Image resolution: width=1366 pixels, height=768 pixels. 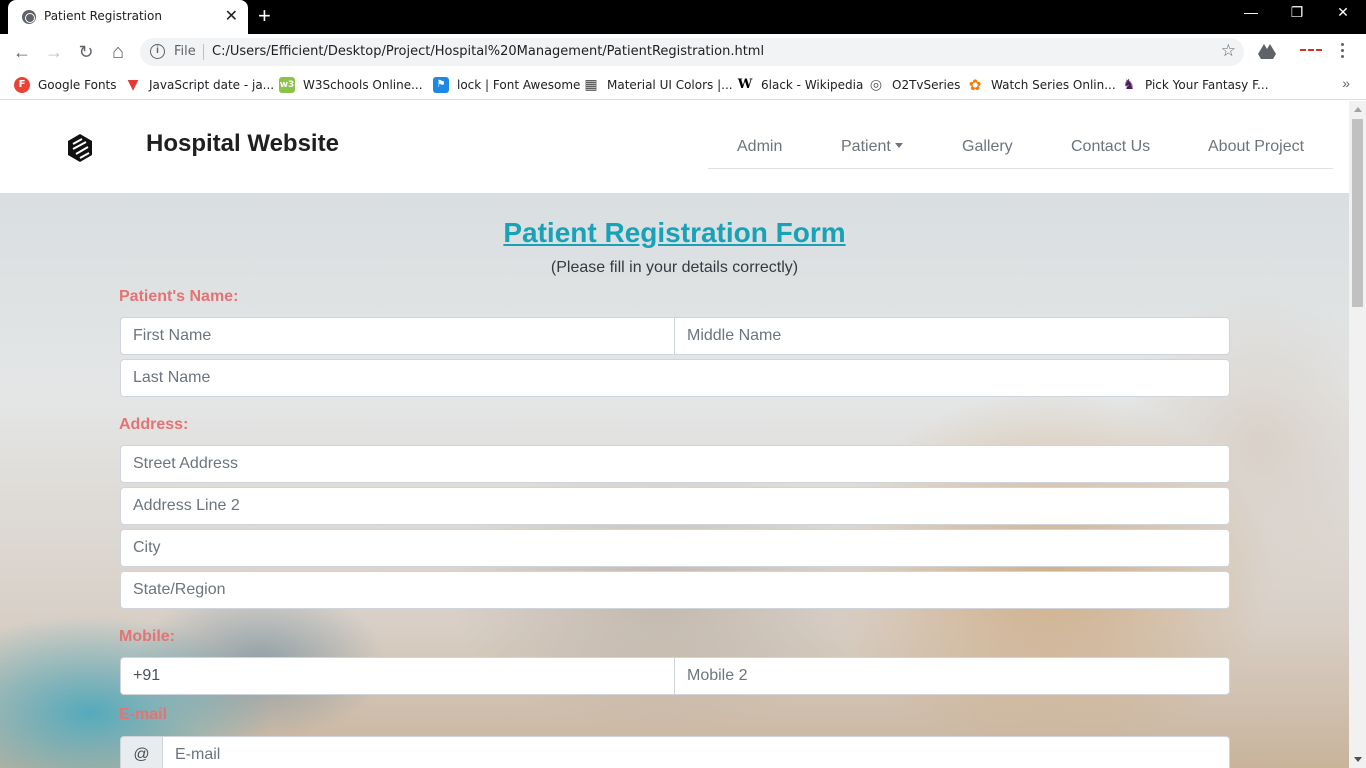 What do you see at coordinates (22, 52) in the screenshot?
I see `back-button: ←` at bounding box center [22, 52].